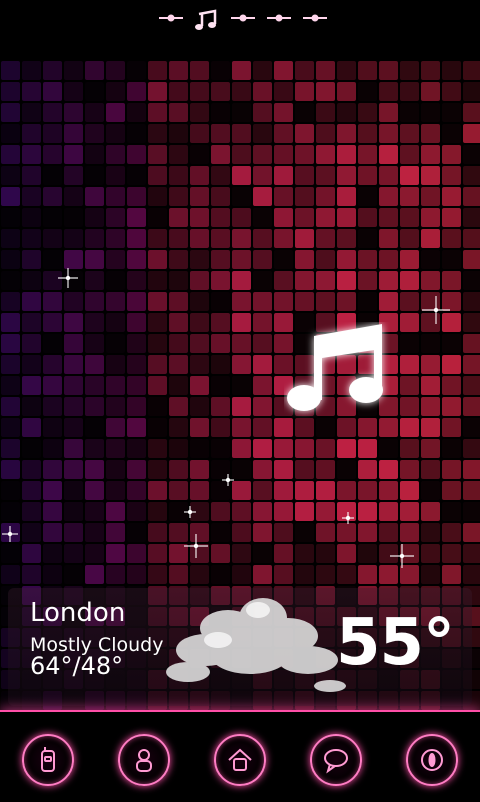 This screenshot has width=480, height=802. I want to click on app-drawer-icon, so click(432, 760).